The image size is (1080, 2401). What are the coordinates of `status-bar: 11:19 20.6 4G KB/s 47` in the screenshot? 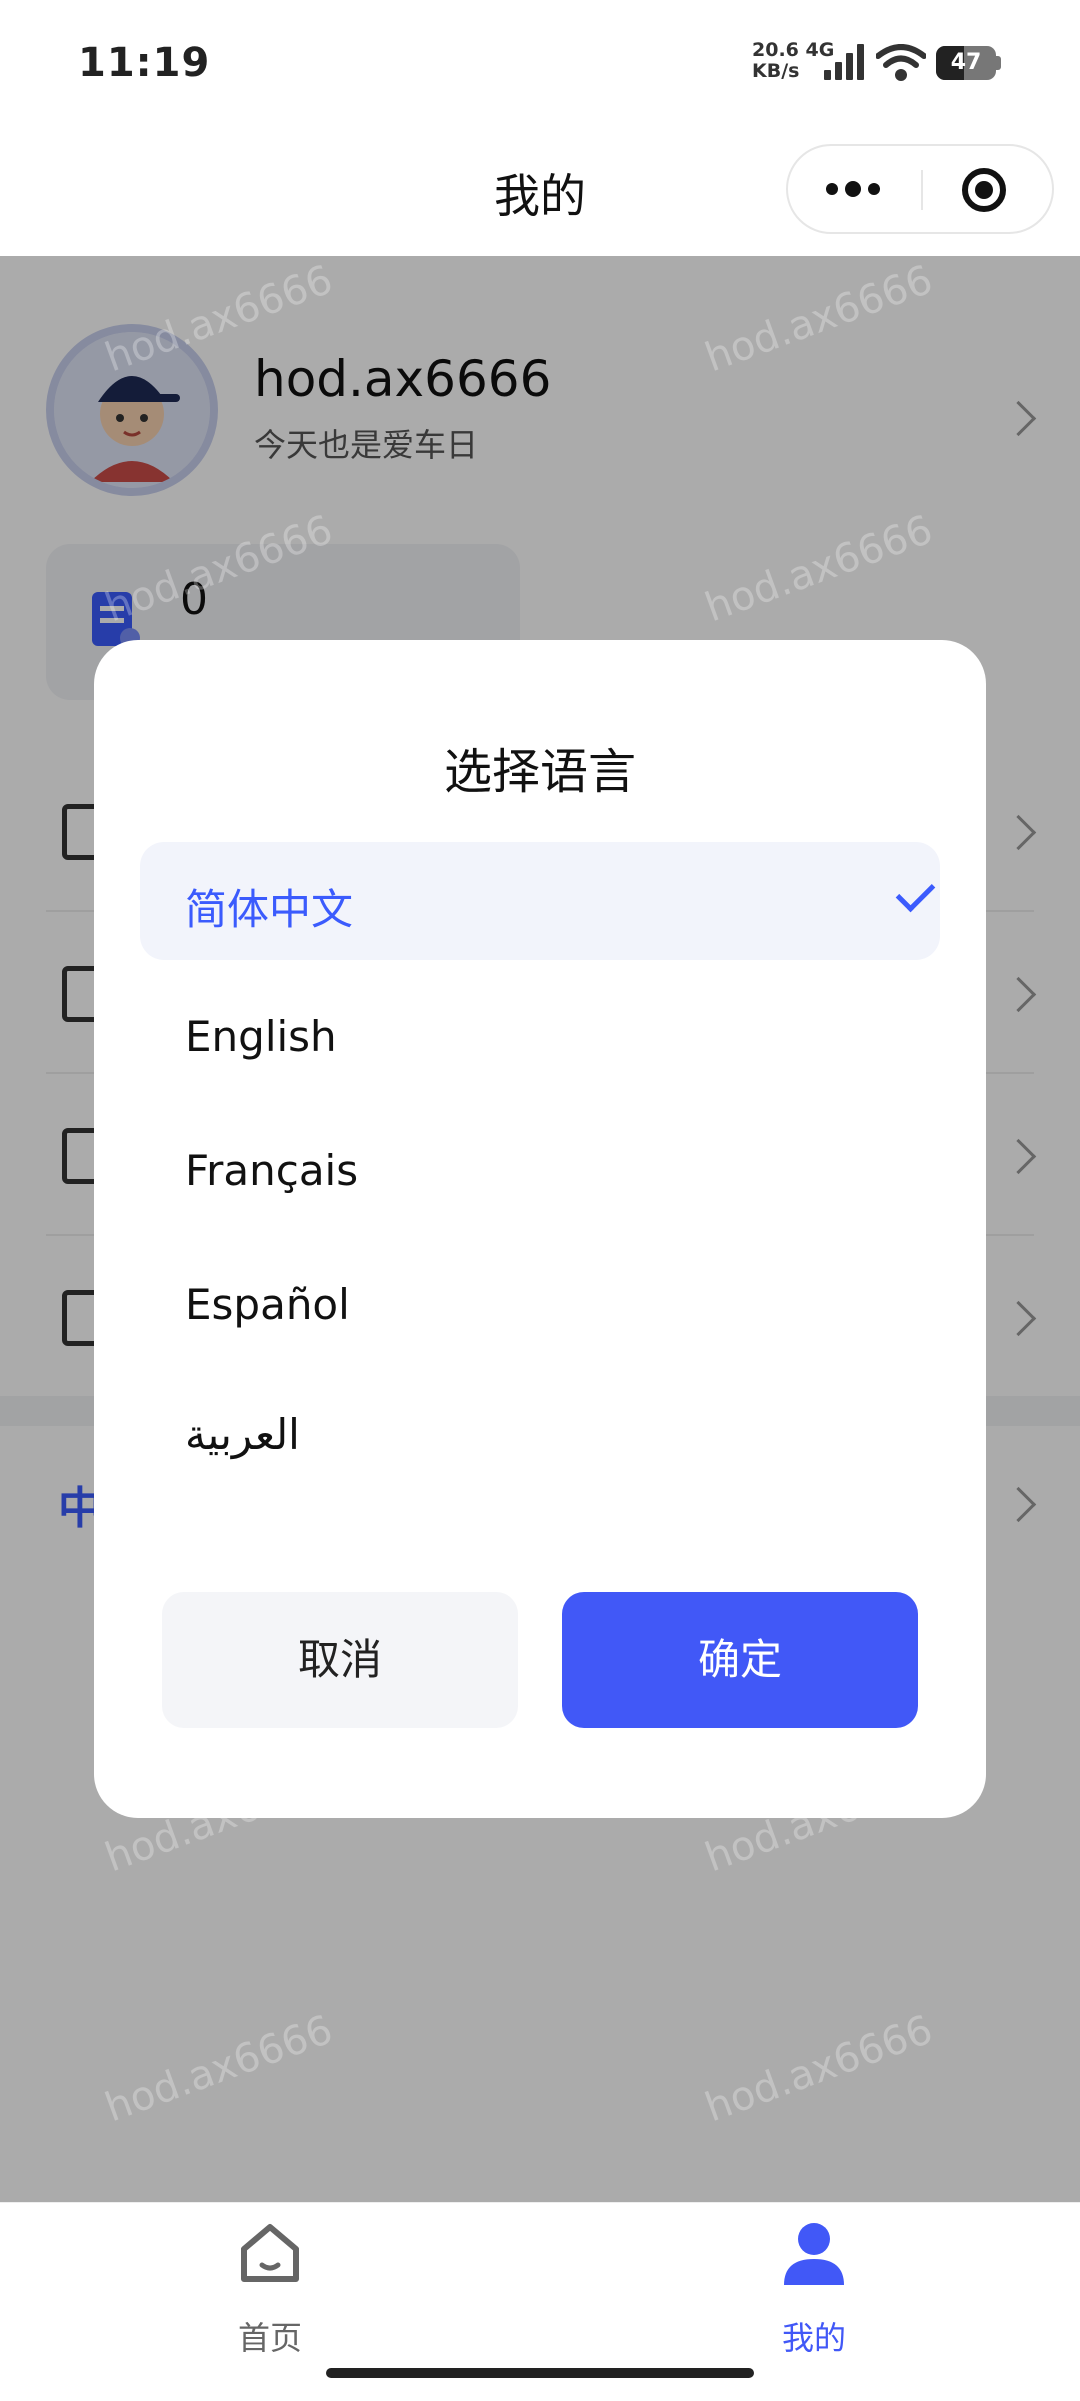 It's located at (540, 65).